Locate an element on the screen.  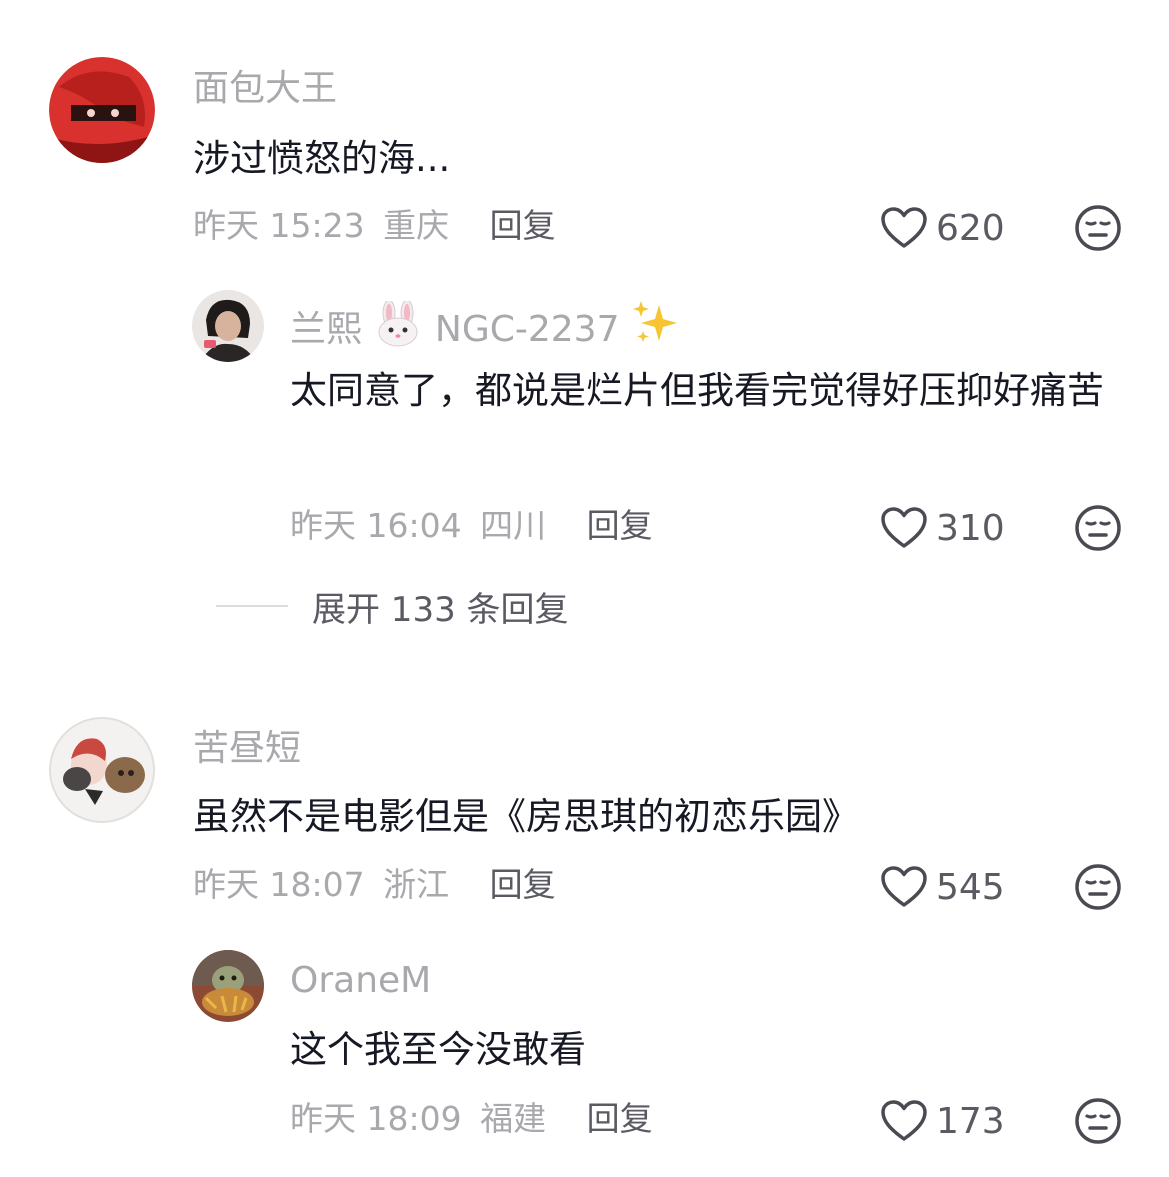
like-button: 173 is located at coordinates (942, 1121).